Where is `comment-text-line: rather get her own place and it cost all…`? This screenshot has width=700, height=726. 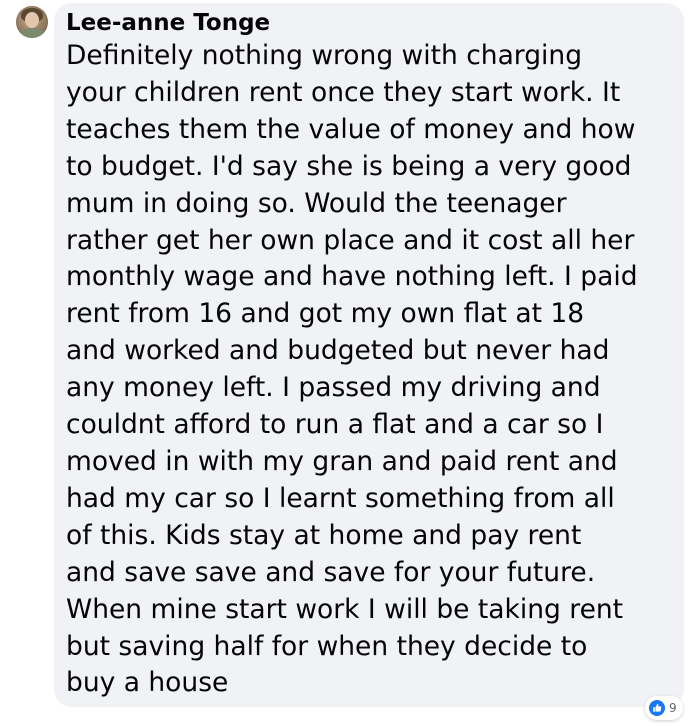
comment-text-line: rather get her own place and it cost all… is located at coordinates (350, 240).